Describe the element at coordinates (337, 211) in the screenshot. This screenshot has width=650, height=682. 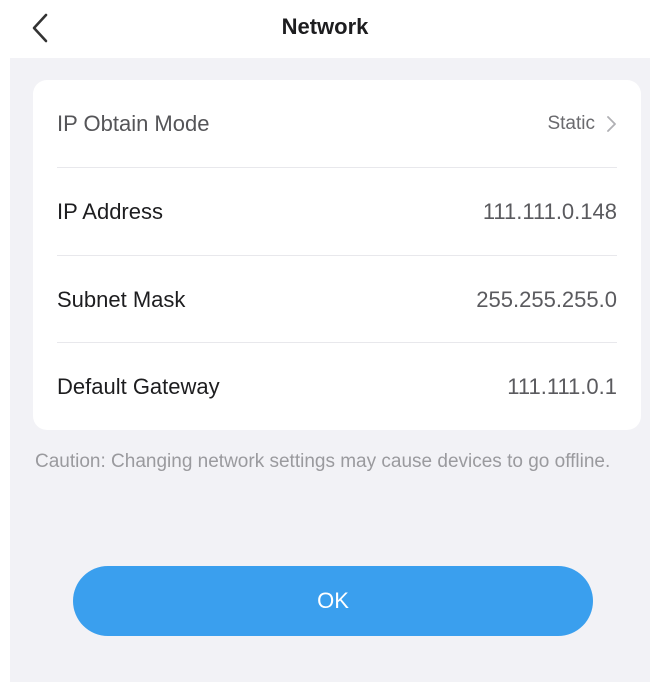
I see `ip-address-row: IP Address 111.111.0.148` at that location.